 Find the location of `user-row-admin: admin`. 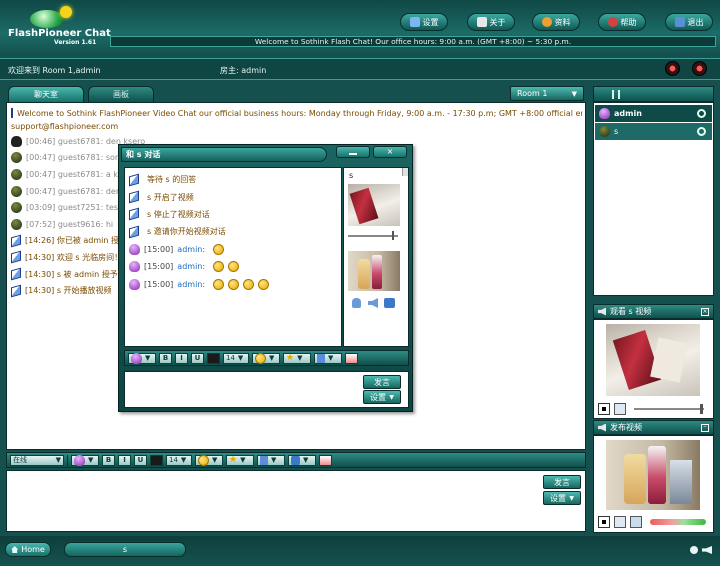

user-row-admin: admin is located at coordinates (653, 113).